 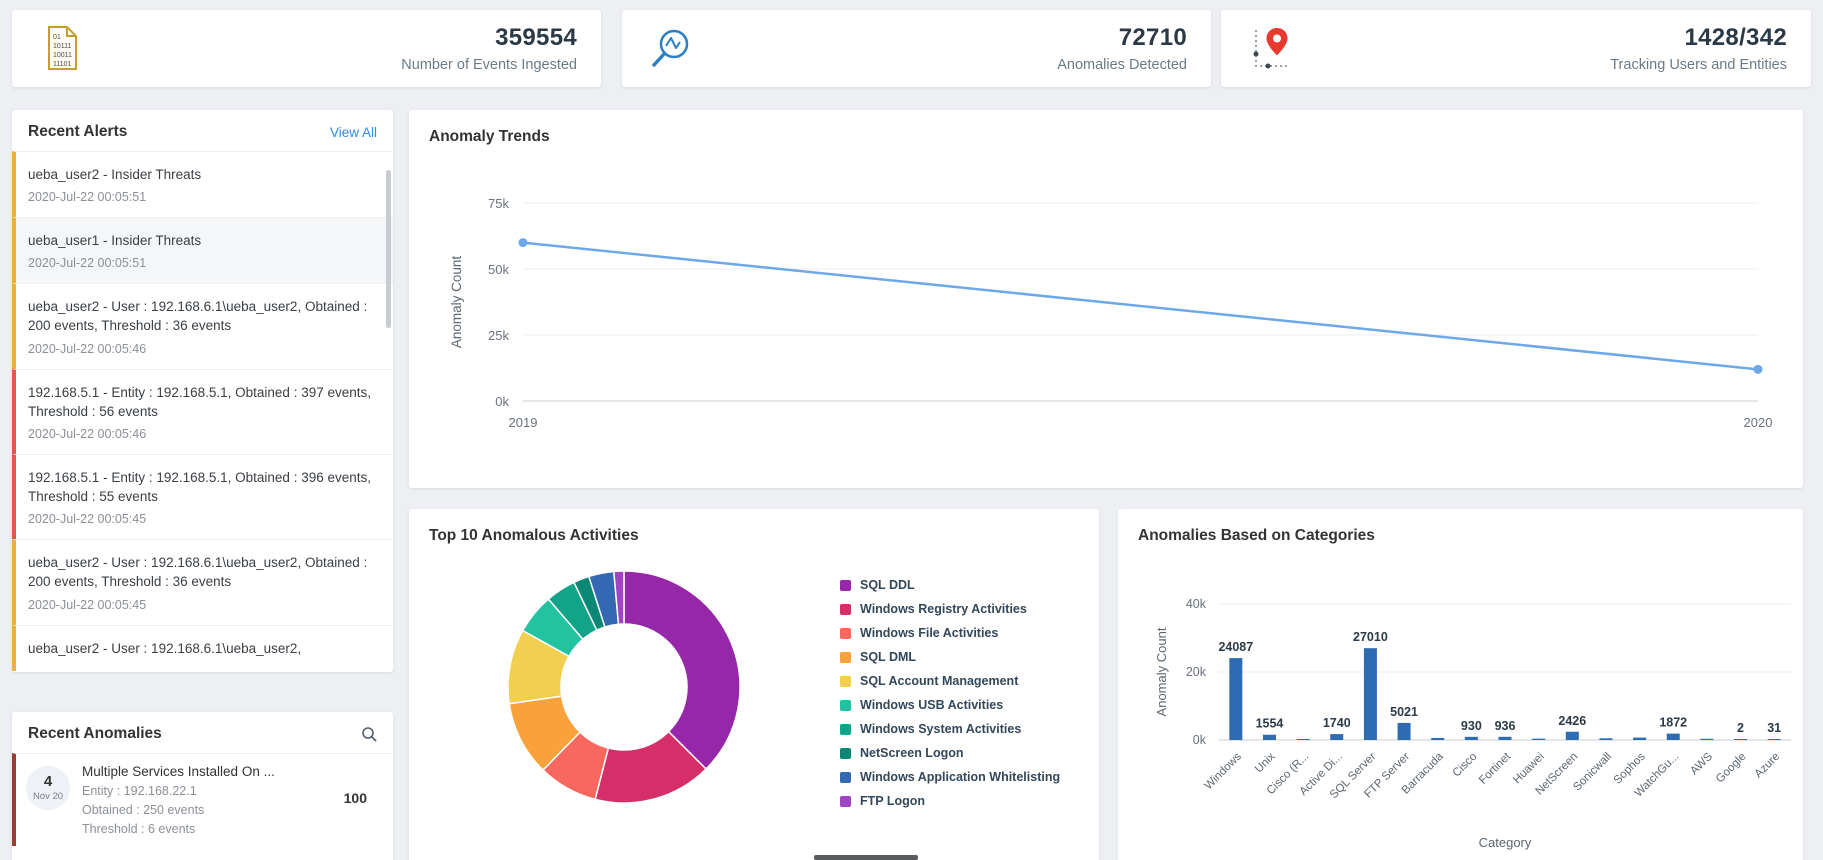 I want to click on legend-label: Windows File Activities, so click(x=929, y=633).